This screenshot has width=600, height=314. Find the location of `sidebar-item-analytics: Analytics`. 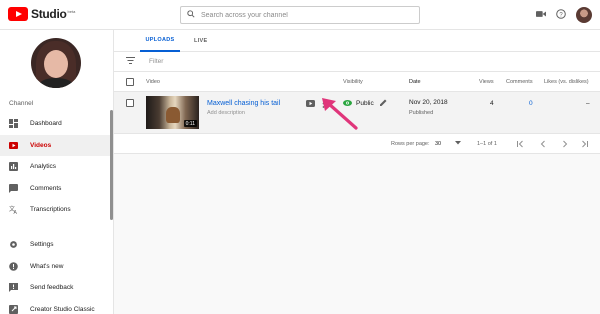

sidebar-item-analytics: Analytics is located at coordinates (55, 167).